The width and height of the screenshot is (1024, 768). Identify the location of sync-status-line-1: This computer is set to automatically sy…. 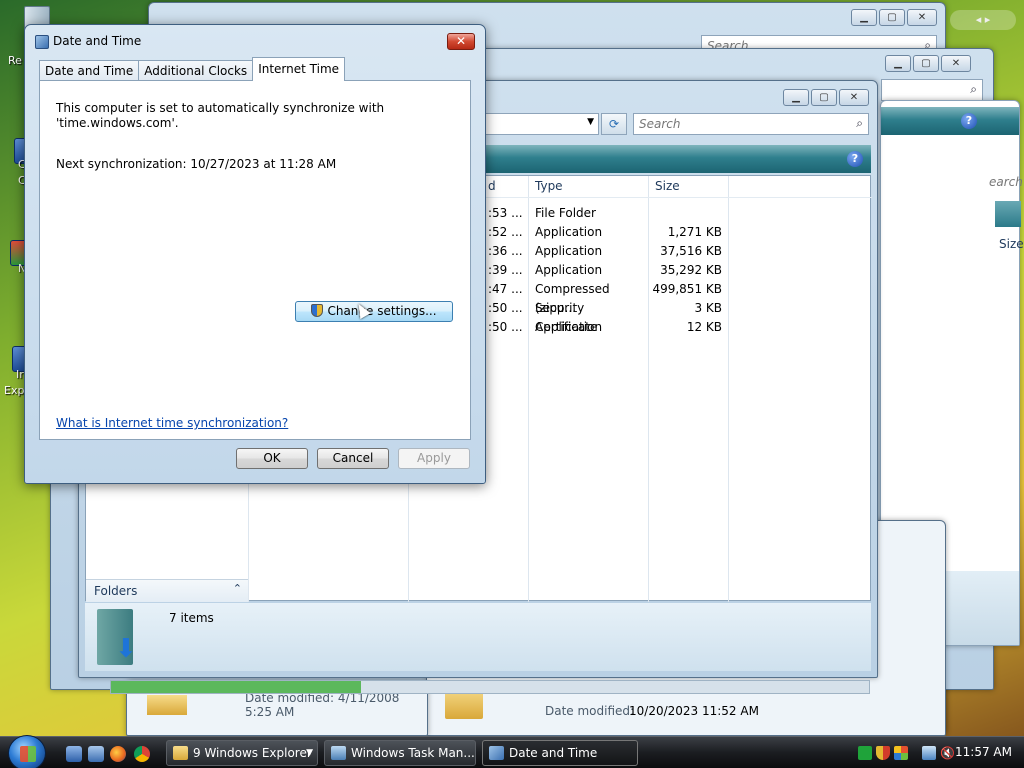
(220, 108).